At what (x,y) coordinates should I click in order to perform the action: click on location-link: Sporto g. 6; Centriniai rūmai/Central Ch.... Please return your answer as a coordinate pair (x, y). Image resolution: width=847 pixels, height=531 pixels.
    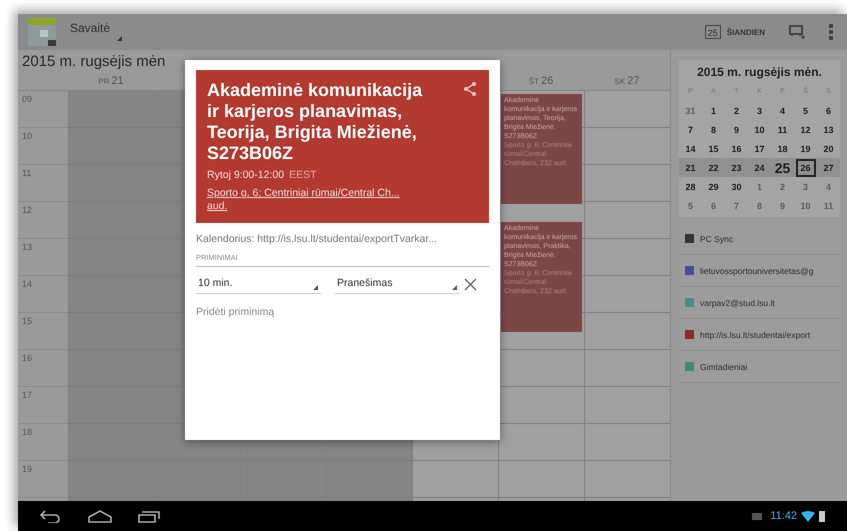
    Looking at the image, I should click on (303, 193).